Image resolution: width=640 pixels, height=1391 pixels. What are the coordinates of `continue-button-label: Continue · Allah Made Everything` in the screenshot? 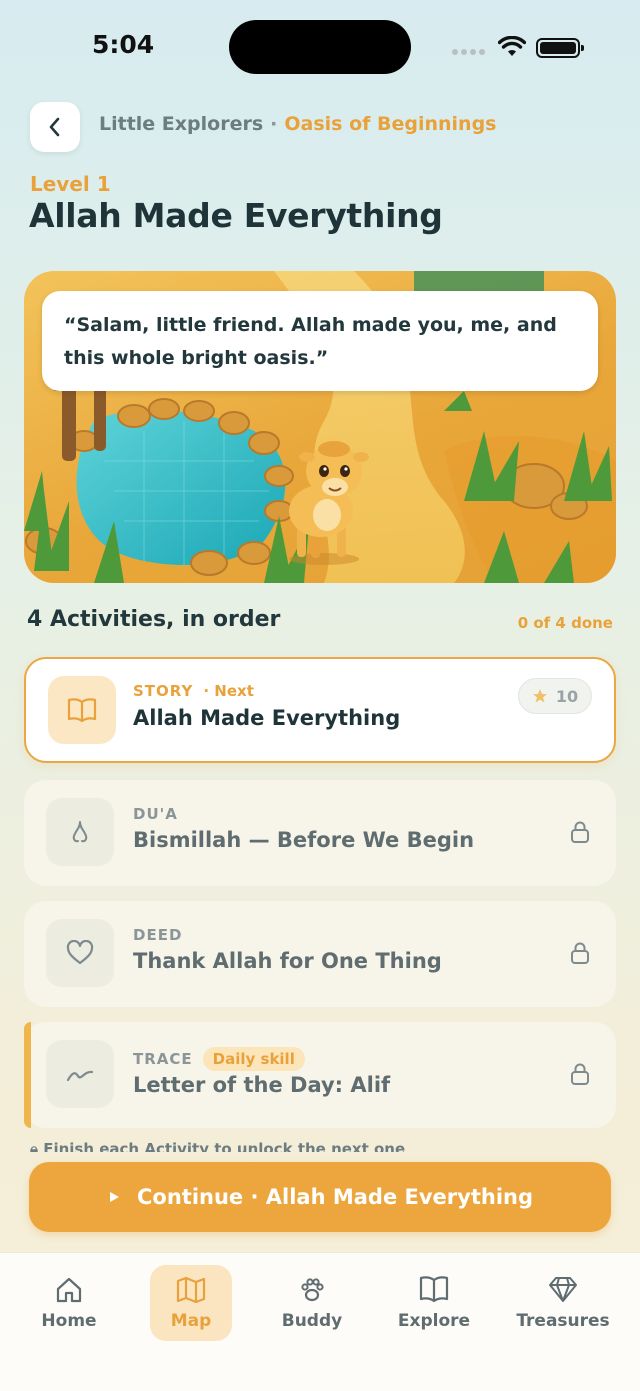 It's located at (335, 1197).